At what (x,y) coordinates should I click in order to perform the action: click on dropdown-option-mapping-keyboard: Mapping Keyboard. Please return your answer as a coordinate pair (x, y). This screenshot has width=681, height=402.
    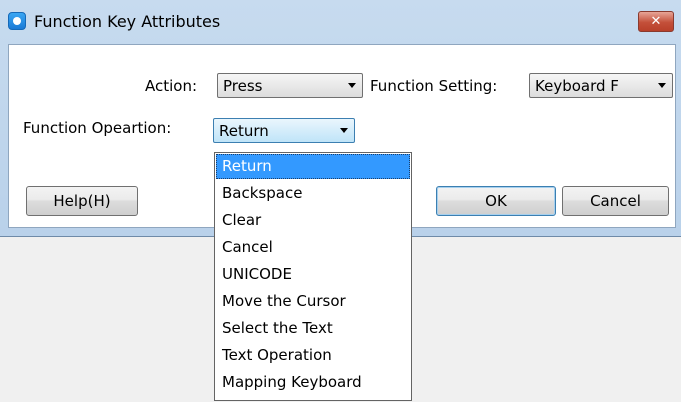
    Looking at the image, I should click on (313, 382).